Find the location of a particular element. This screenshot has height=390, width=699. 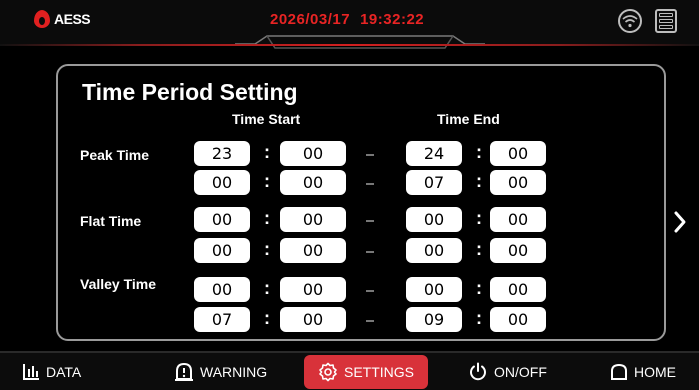

warning-icon is located at coordinates (184, 371).